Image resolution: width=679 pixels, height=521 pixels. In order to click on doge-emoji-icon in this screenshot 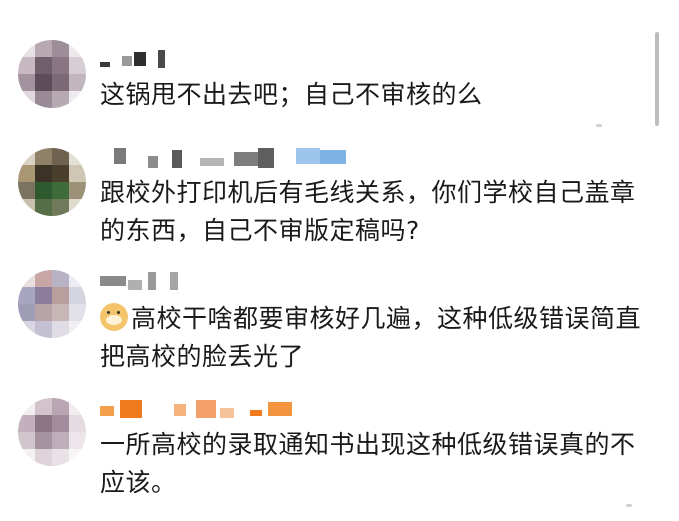, I will do `click(114, 317)`.